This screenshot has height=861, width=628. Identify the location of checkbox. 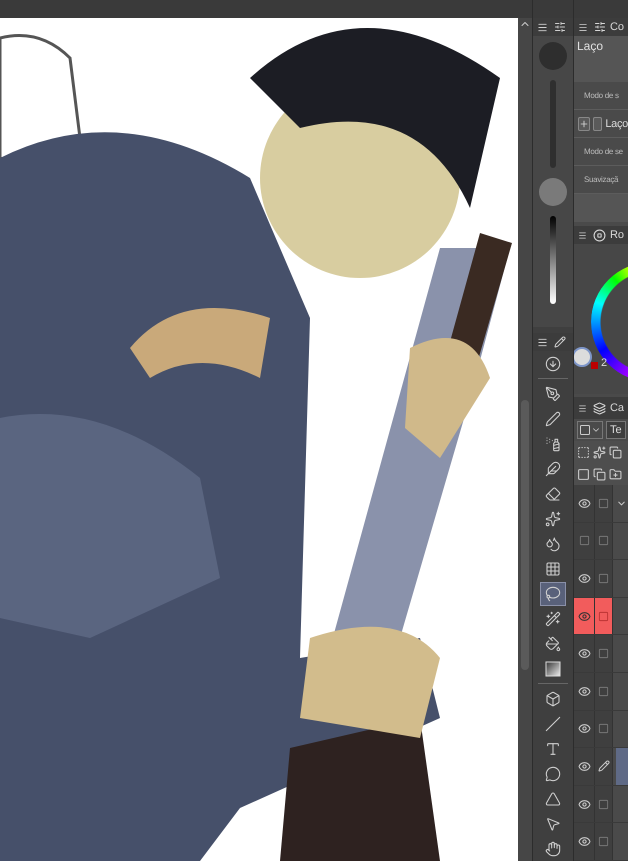
(597, 123).